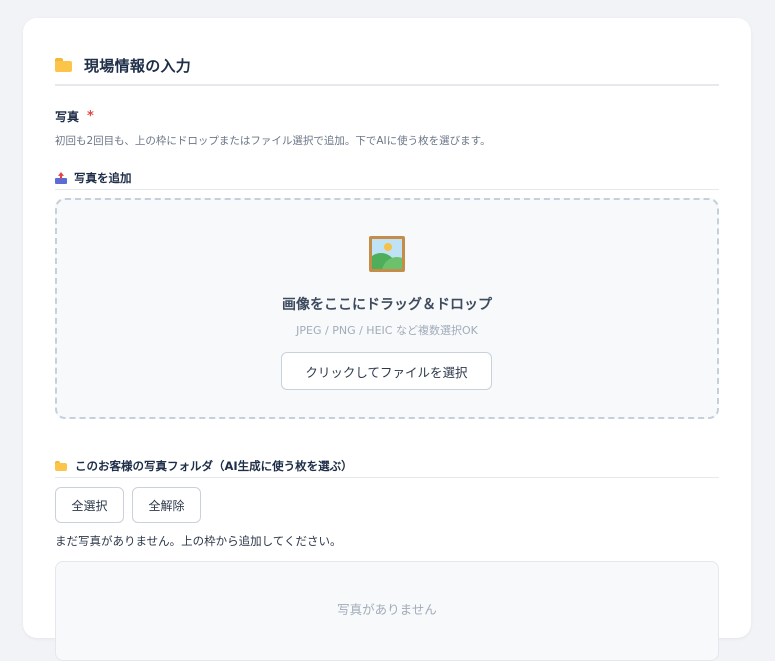 The image size is (775, 661). Describe the element at coordinates (387, 305) in the screenshot. I see `dropzone-title: 画像をここにドラッグ＆ドロップ` at that location.